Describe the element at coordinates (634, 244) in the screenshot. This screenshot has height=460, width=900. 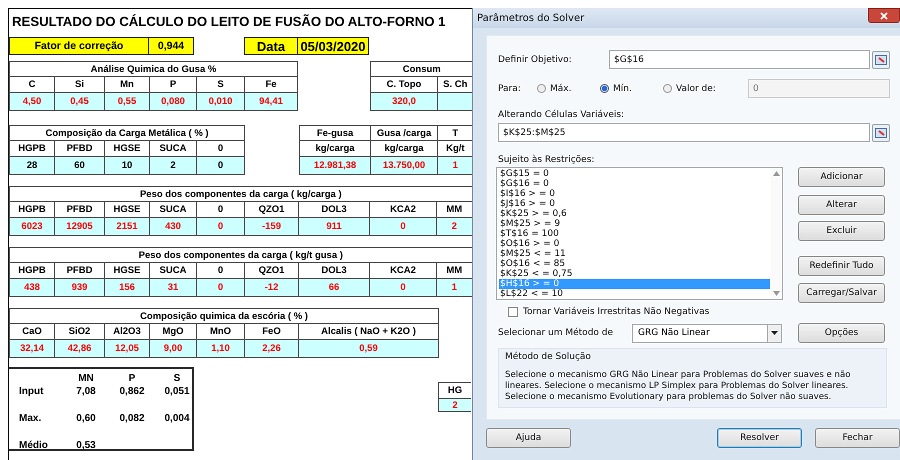
I see `constraint-item: $O$16 > = 0` at that location.